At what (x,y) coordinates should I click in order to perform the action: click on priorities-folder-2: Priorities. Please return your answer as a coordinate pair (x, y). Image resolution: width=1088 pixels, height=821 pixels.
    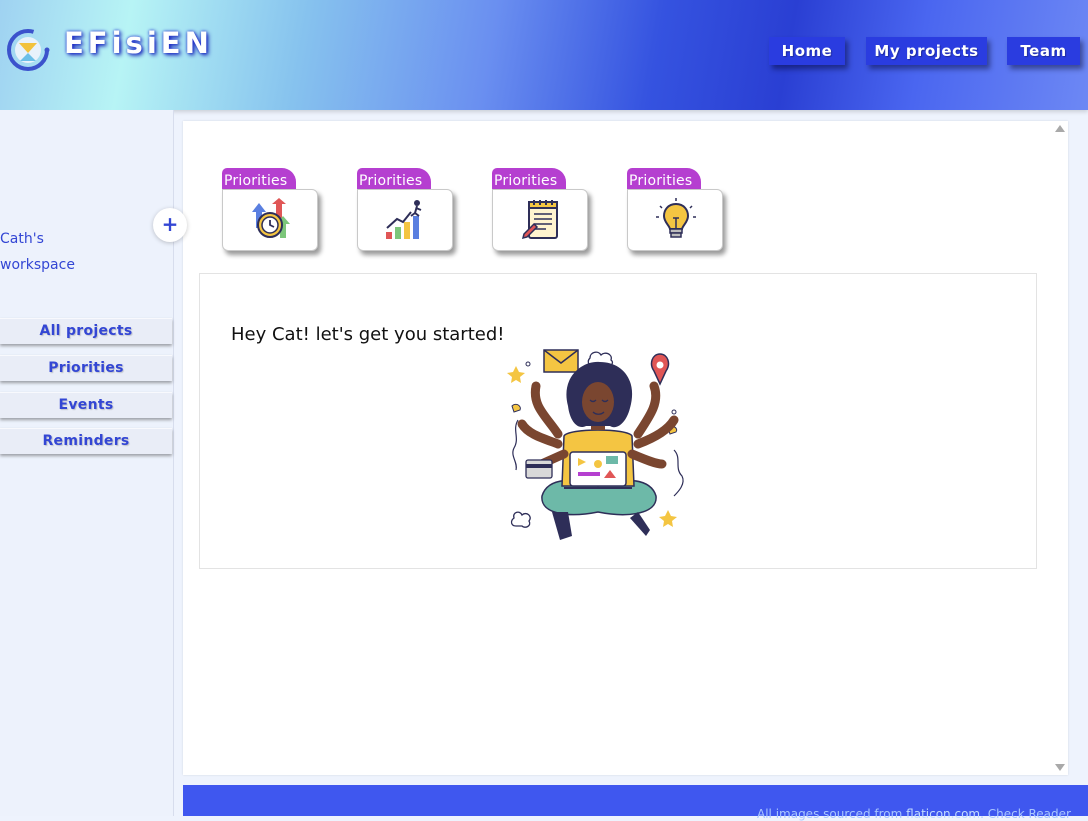
    Looking at the image, I should click on (405, 210).